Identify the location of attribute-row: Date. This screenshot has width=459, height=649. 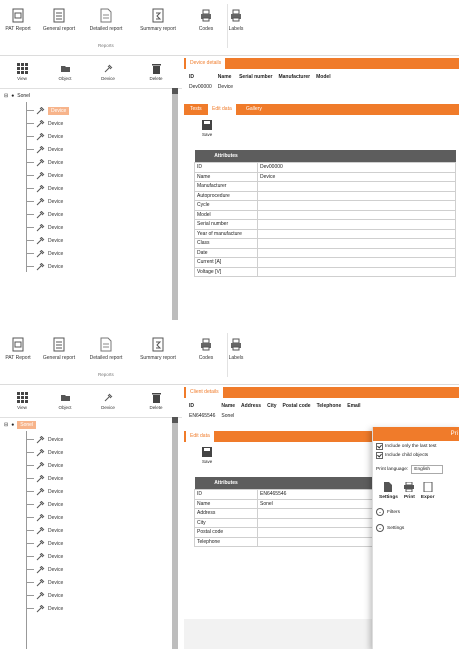
(325, 252).